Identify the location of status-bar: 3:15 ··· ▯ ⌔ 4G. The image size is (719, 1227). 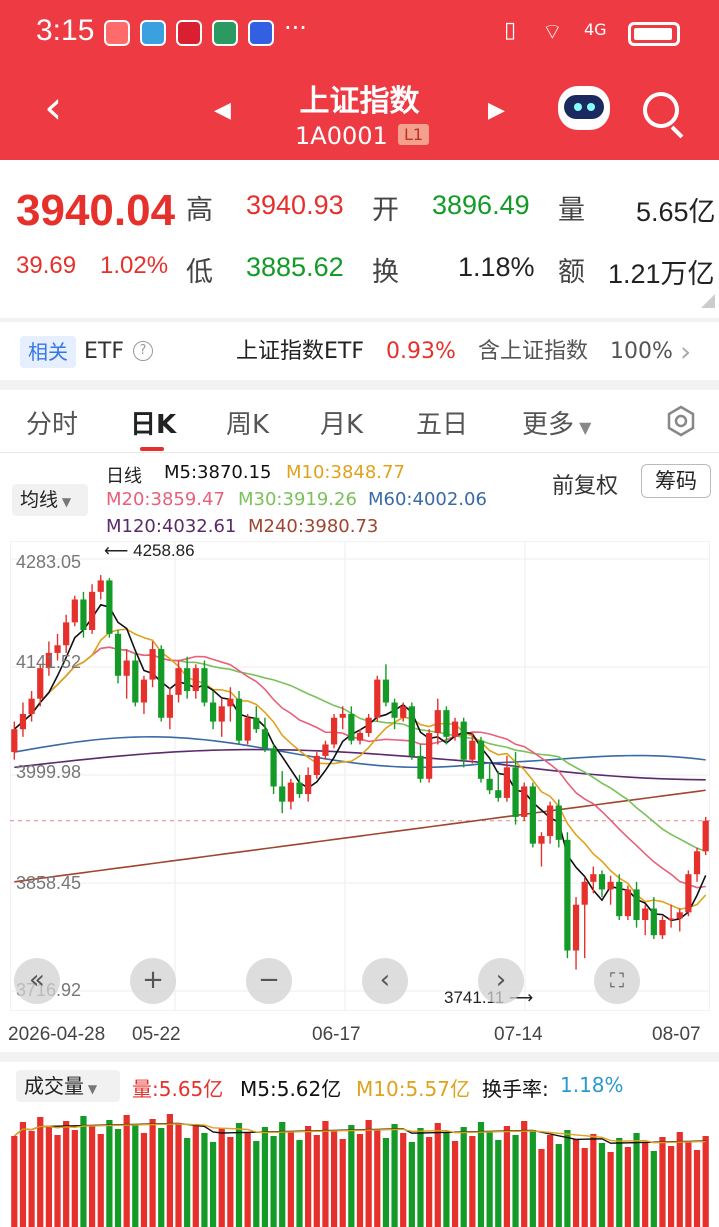
(359, 35).